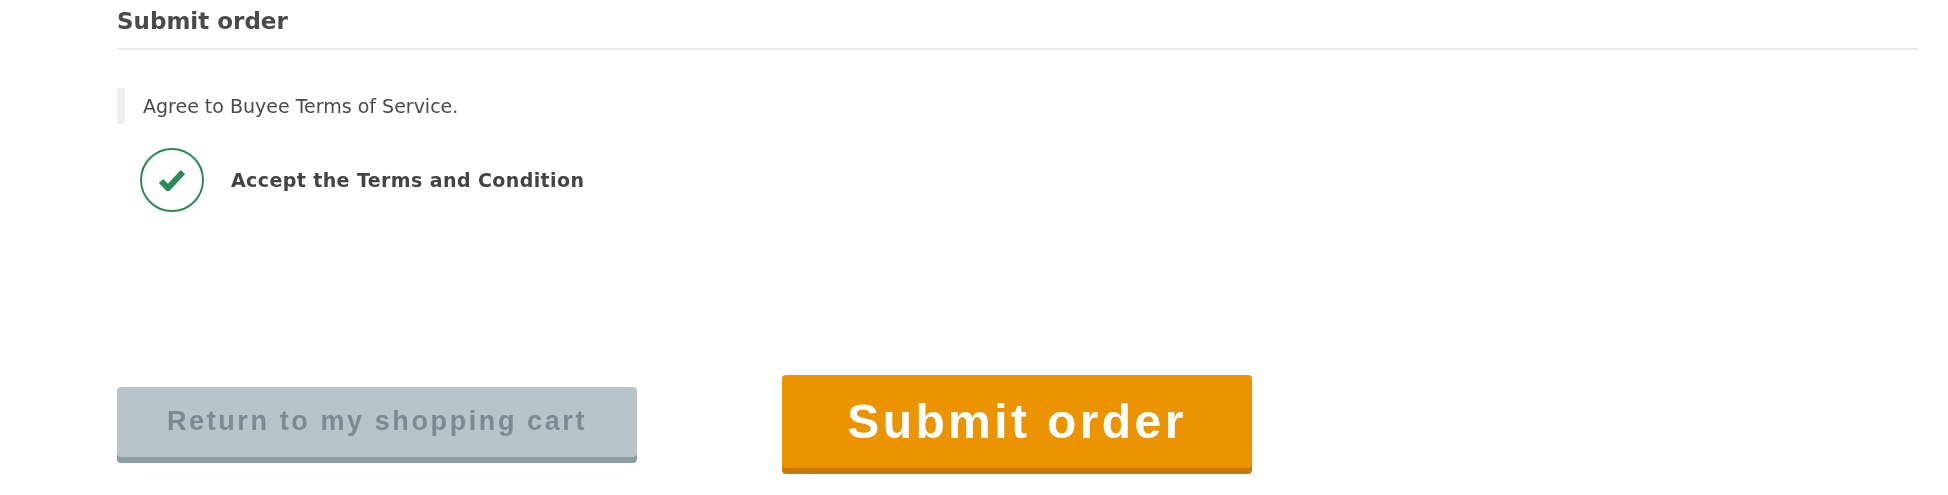 This screenshot has height=495, width=1948. I want to click on checkbox-label: Accept the Terms and Condition, so click(408, 180).